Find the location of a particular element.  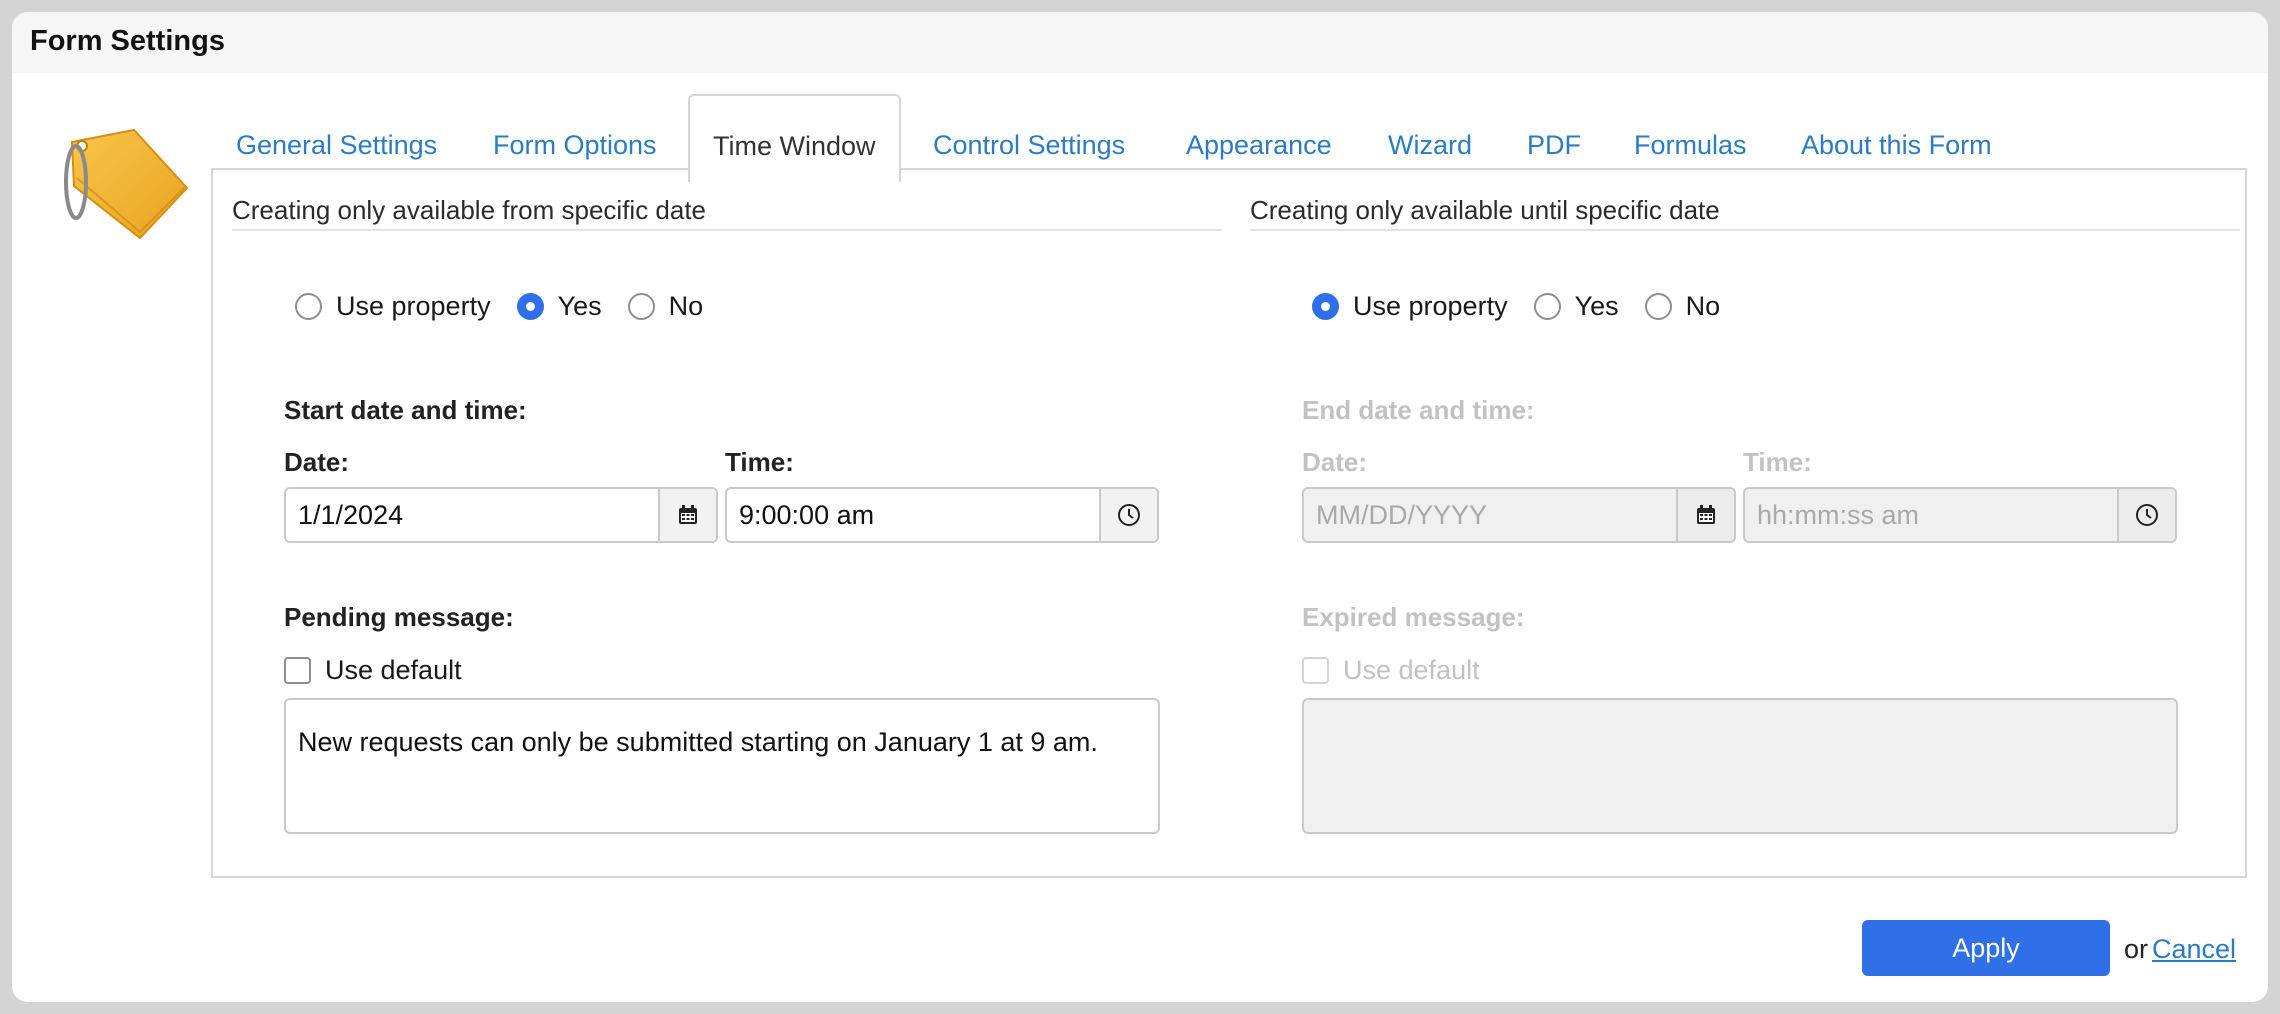

expired-message-label: Expired message: is located at coordinates (1413, 617).